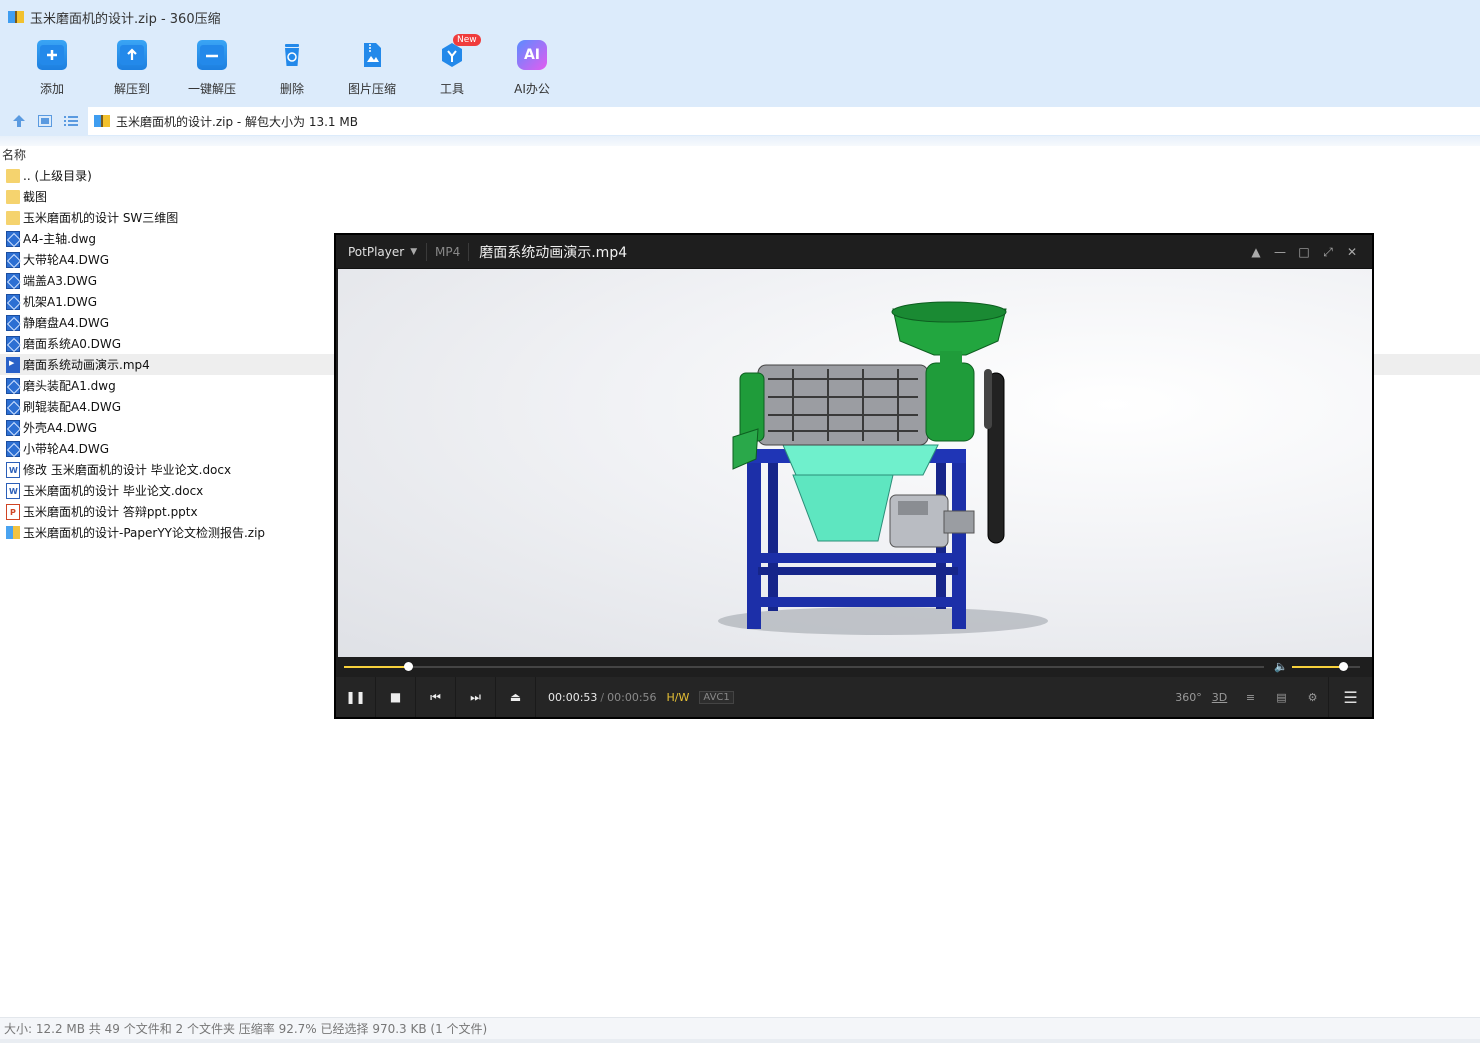  Describe the element at coordinates (1312, 697) in the screenshot. I see `settings-button: ⚙` at that location.